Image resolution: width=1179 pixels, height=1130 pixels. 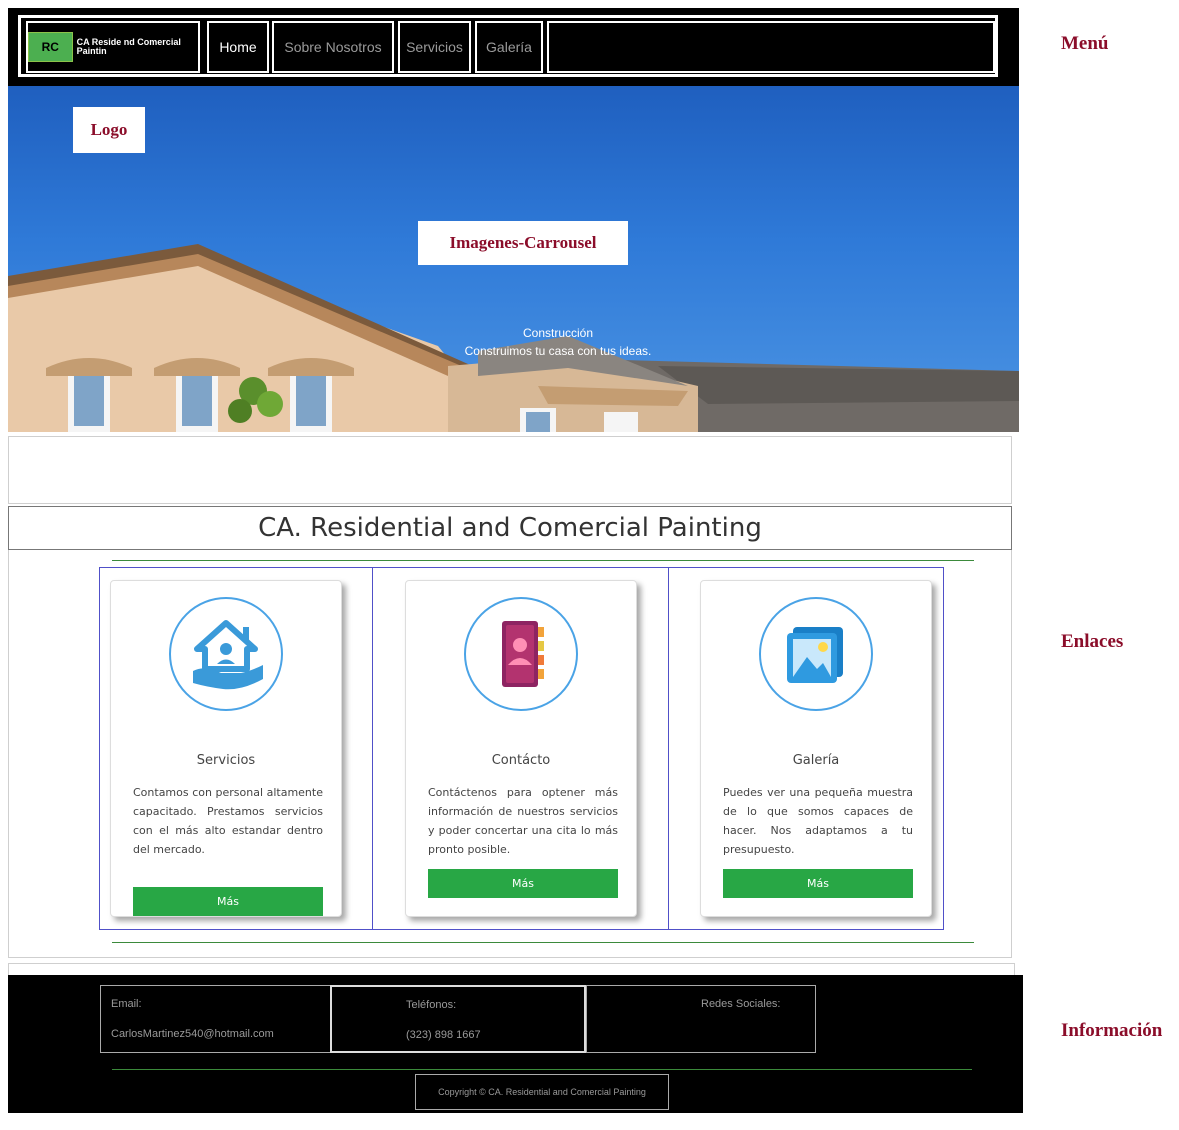 I want to click on house-hand-icon, so click(x=226, y=654).